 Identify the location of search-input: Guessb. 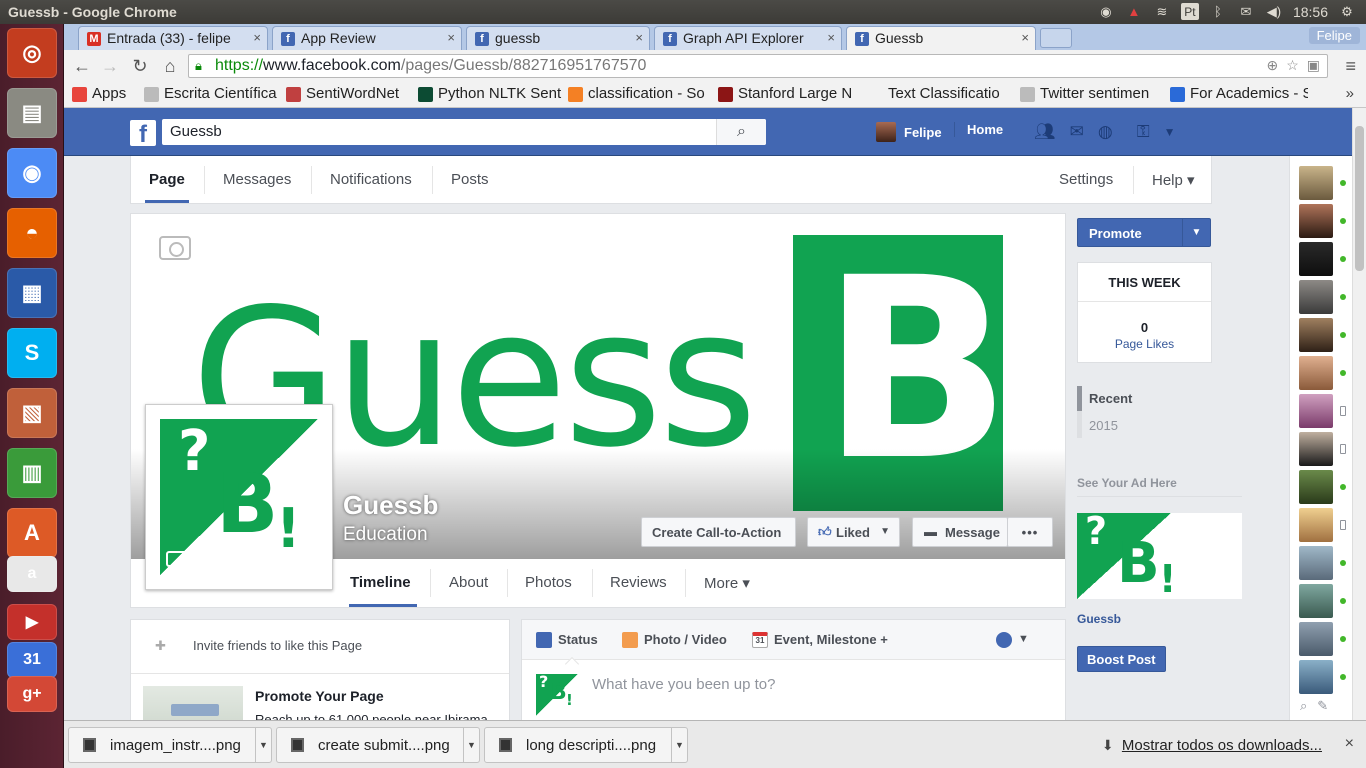
(464, 132).